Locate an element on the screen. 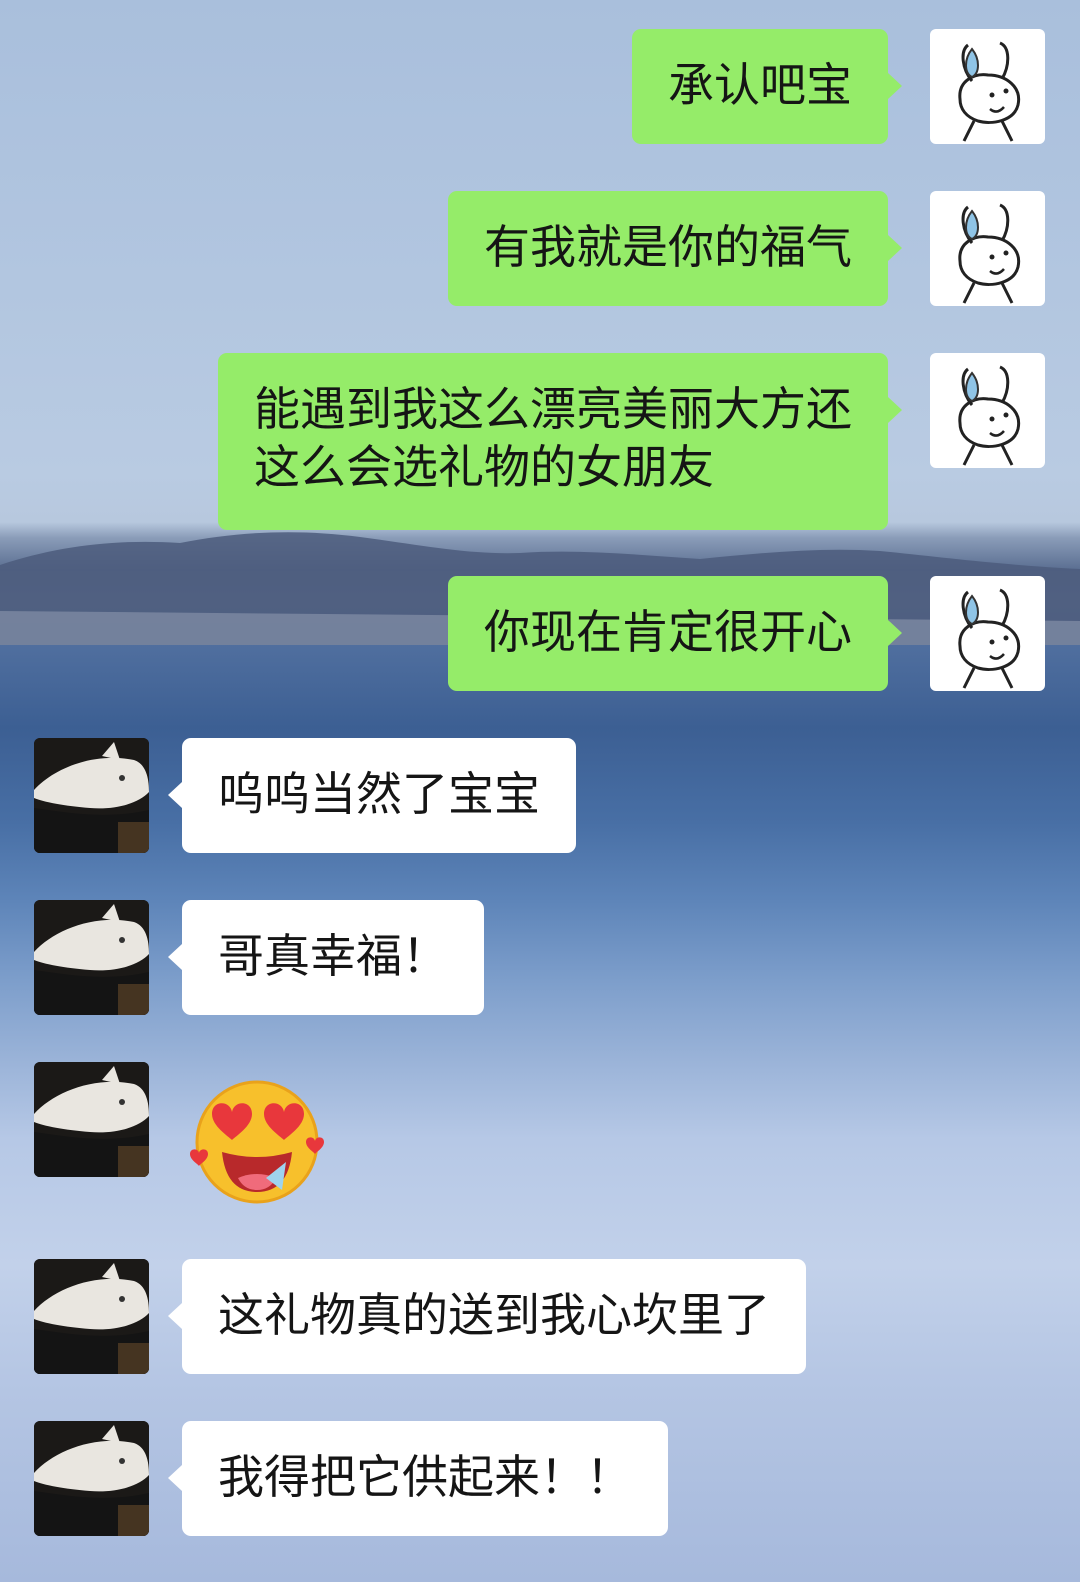  message-text: 哥真幸福！ is located at coordinates (333, 956).